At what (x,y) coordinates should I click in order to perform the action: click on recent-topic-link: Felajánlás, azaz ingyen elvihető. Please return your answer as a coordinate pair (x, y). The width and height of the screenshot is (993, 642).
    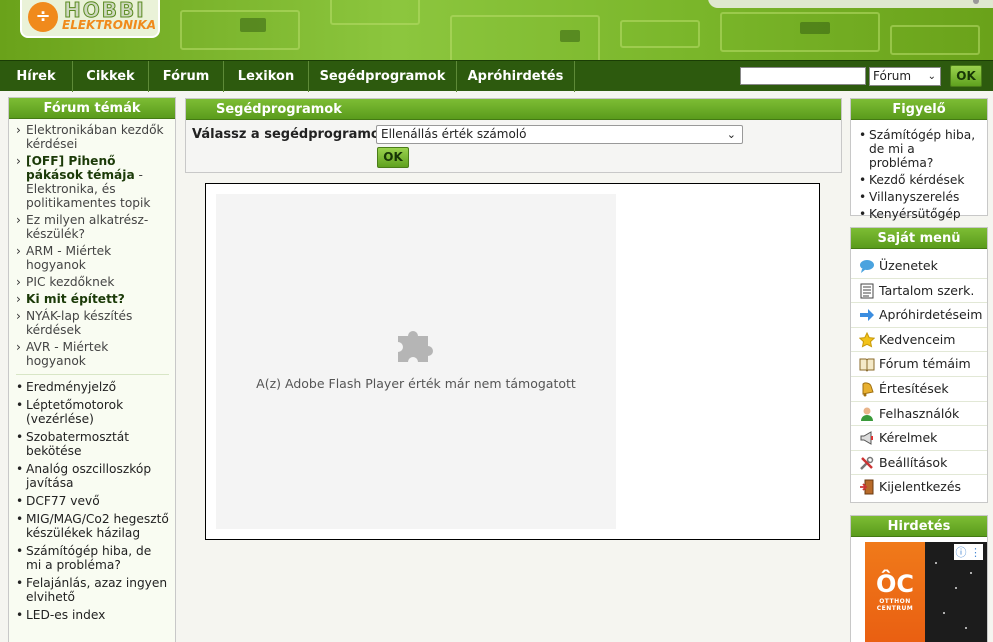
    Looking at the image, I should click on (92, 590).